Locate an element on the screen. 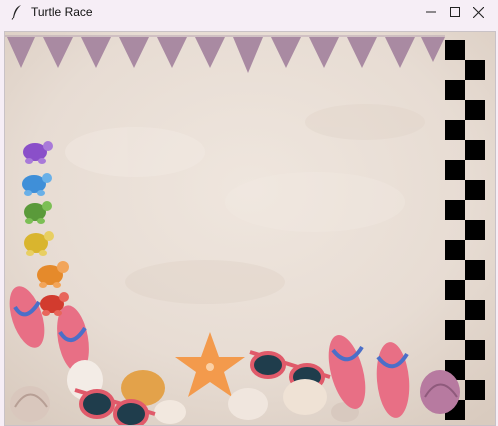 Image resolution: width=498 pixels, height=426 pixels. close-icon is located at coordinates (478, 12).